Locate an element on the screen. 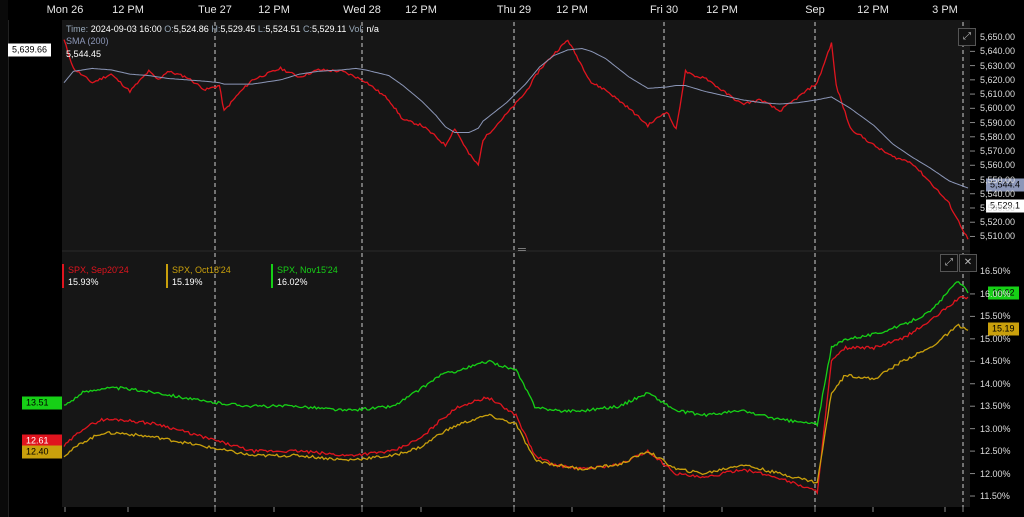  x-tick-label: 3 PM is located at coordinates (945, 10).